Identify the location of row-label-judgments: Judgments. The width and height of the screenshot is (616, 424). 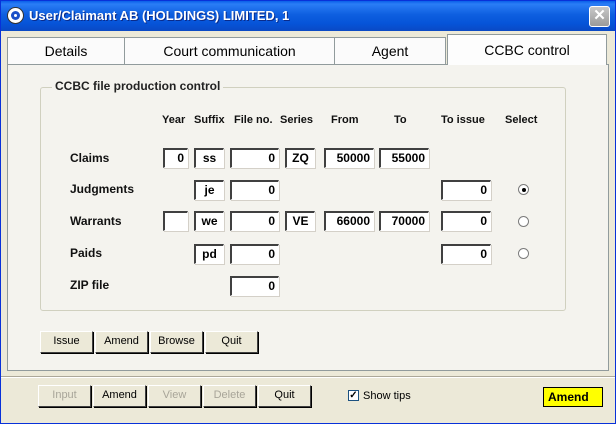
(102, 189).